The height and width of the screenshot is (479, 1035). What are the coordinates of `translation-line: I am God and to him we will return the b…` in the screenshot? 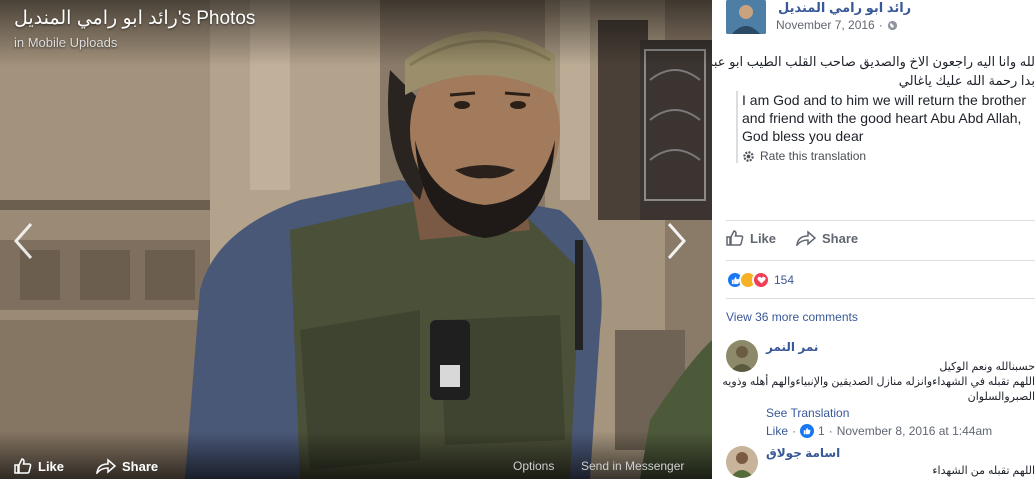 It's located at (884, 100).